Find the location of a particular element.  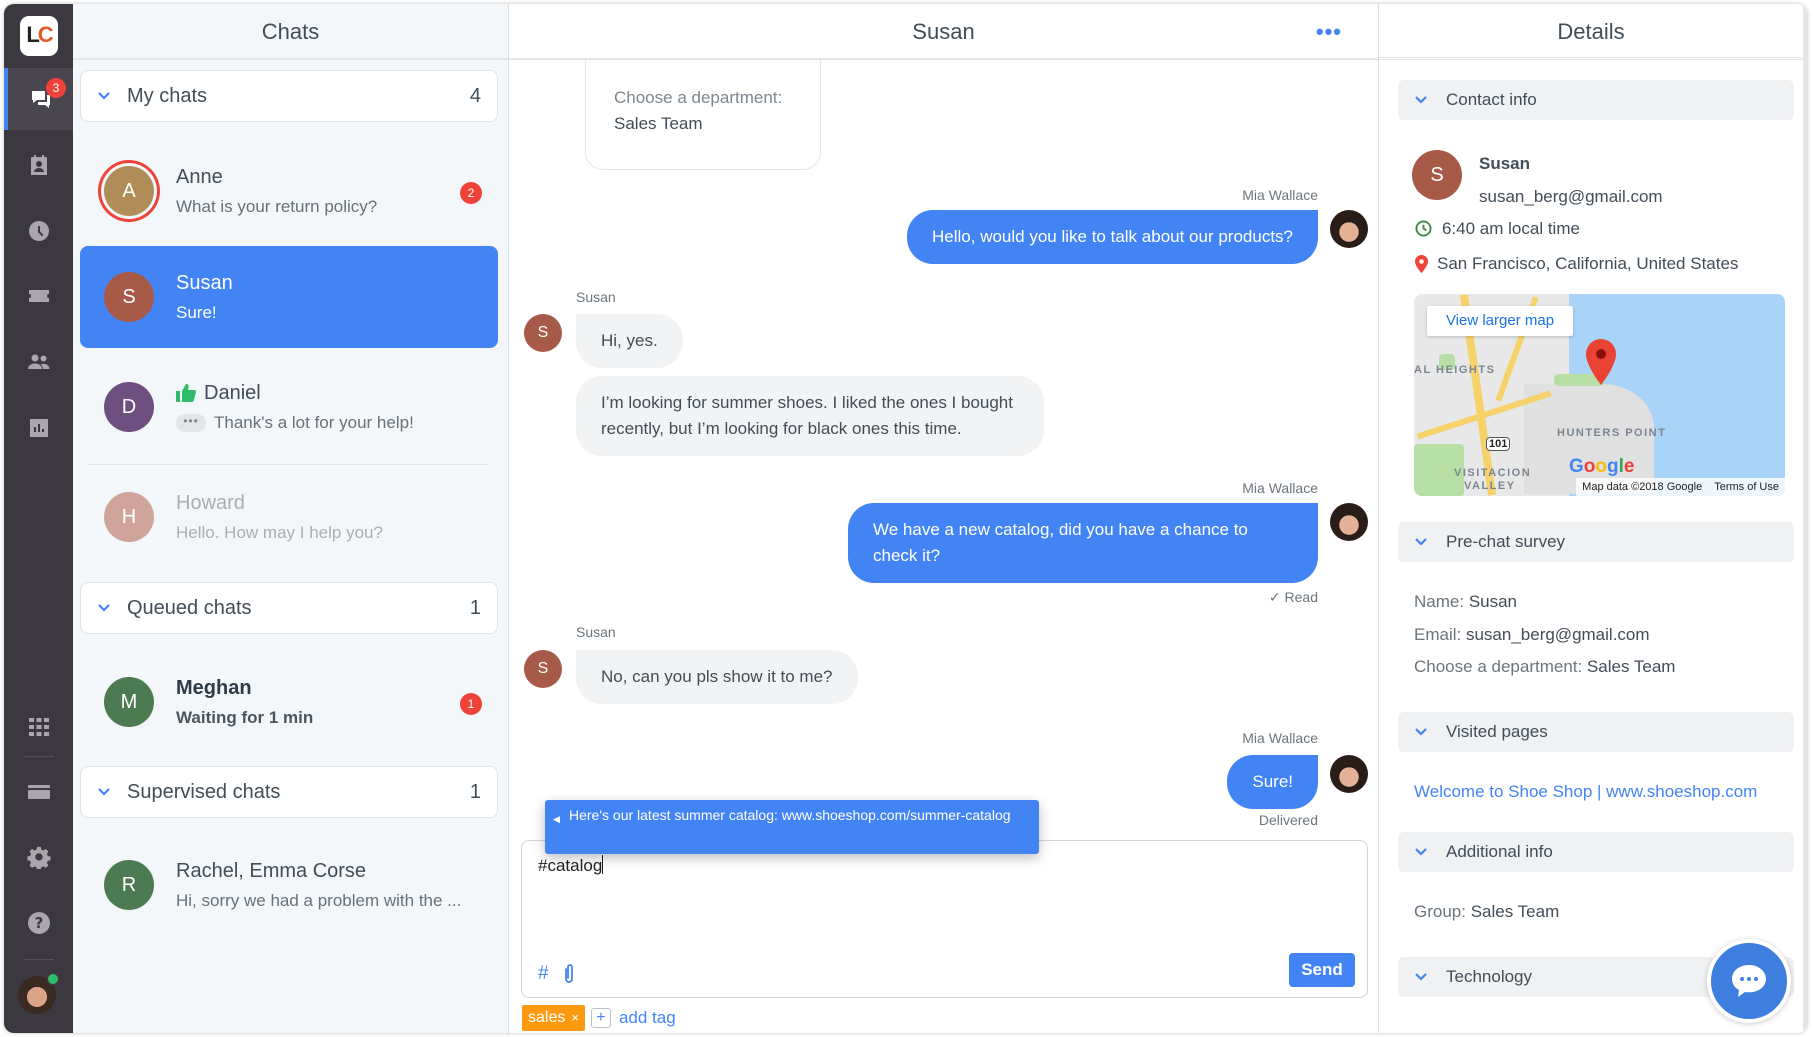

tag-sales: sales × is located at coordinates (553, 1018).